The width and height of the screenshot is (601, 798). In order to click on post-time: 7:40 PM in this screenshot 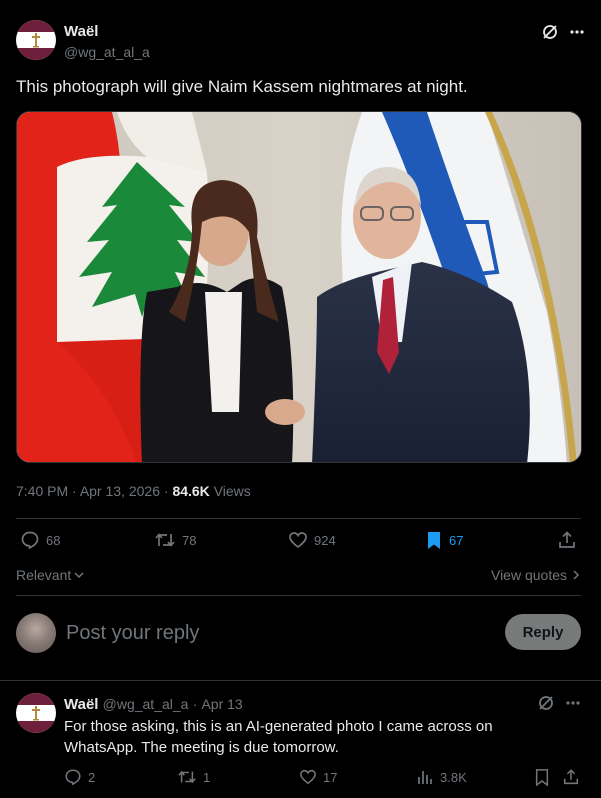, I will do `click(42, 491)`.